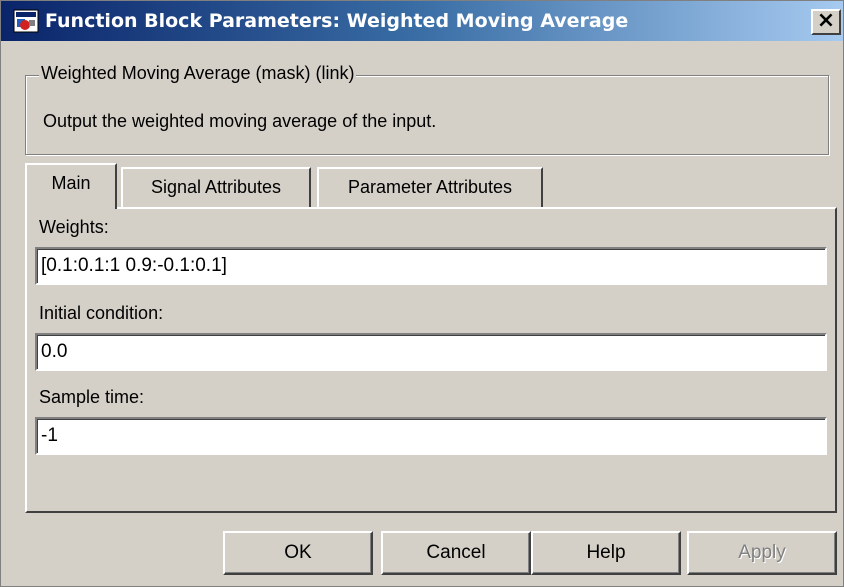  What do you see at coordinates (762, 553) in the screenshot?
I see `apply-button: Apply` at bounding box center [762, 553].